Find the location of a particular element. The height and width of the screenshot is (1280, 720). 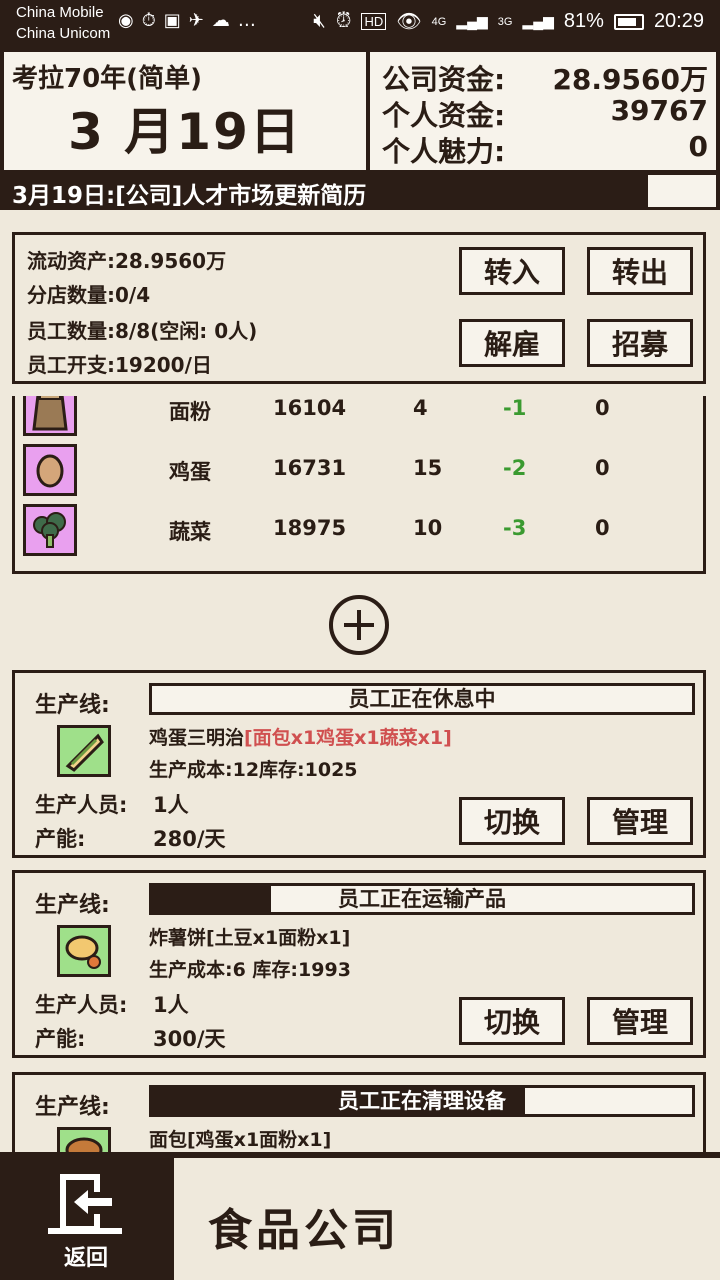

production-line-card: 生产线: 员工正在清理设备 面包[鸡蛋x1面粉x1] is located at coordinates (359, 1116).